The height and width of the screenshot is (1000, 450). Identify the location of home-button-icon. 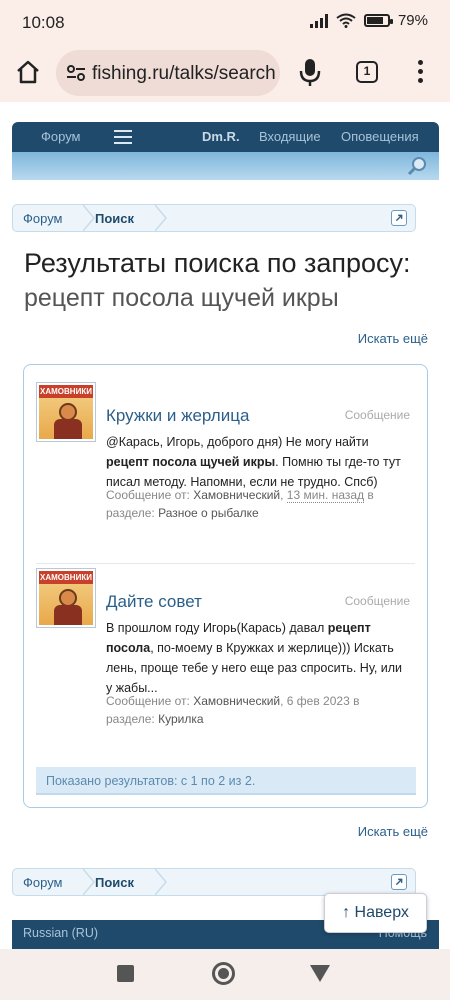
(223, 973).